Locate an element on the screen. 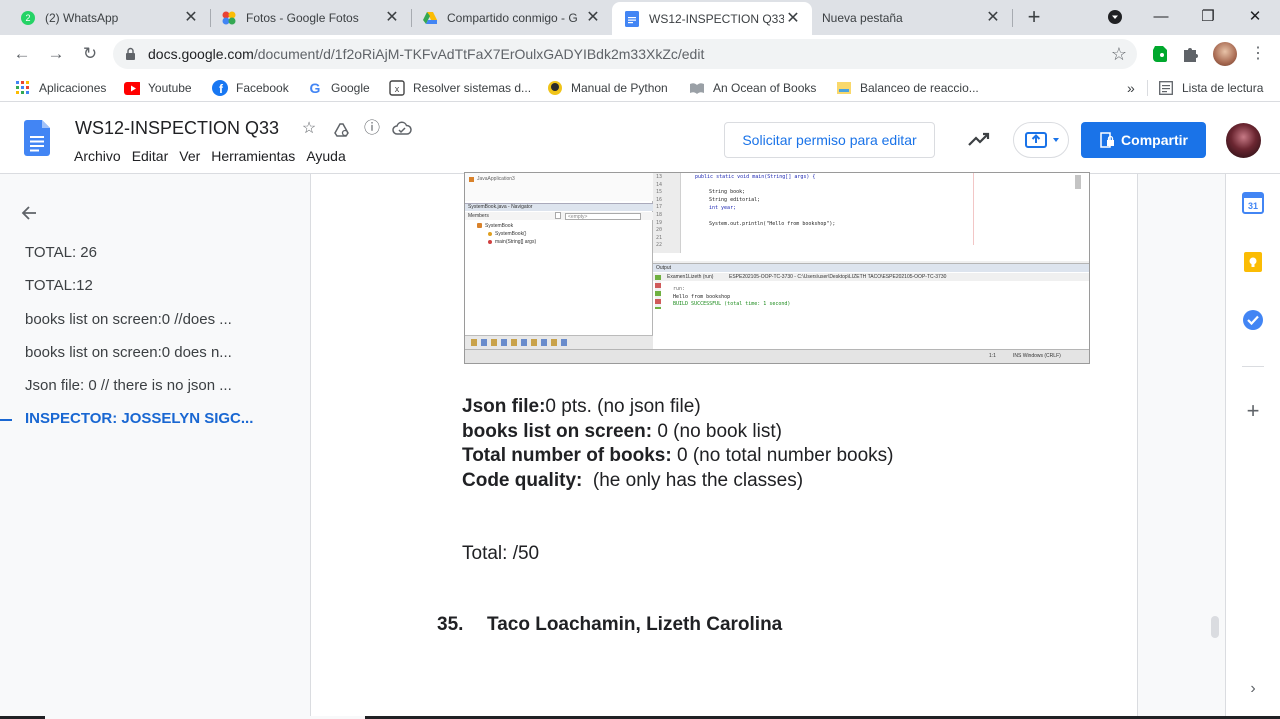  star-icon: ☆ is located at coordinates (309, 129).